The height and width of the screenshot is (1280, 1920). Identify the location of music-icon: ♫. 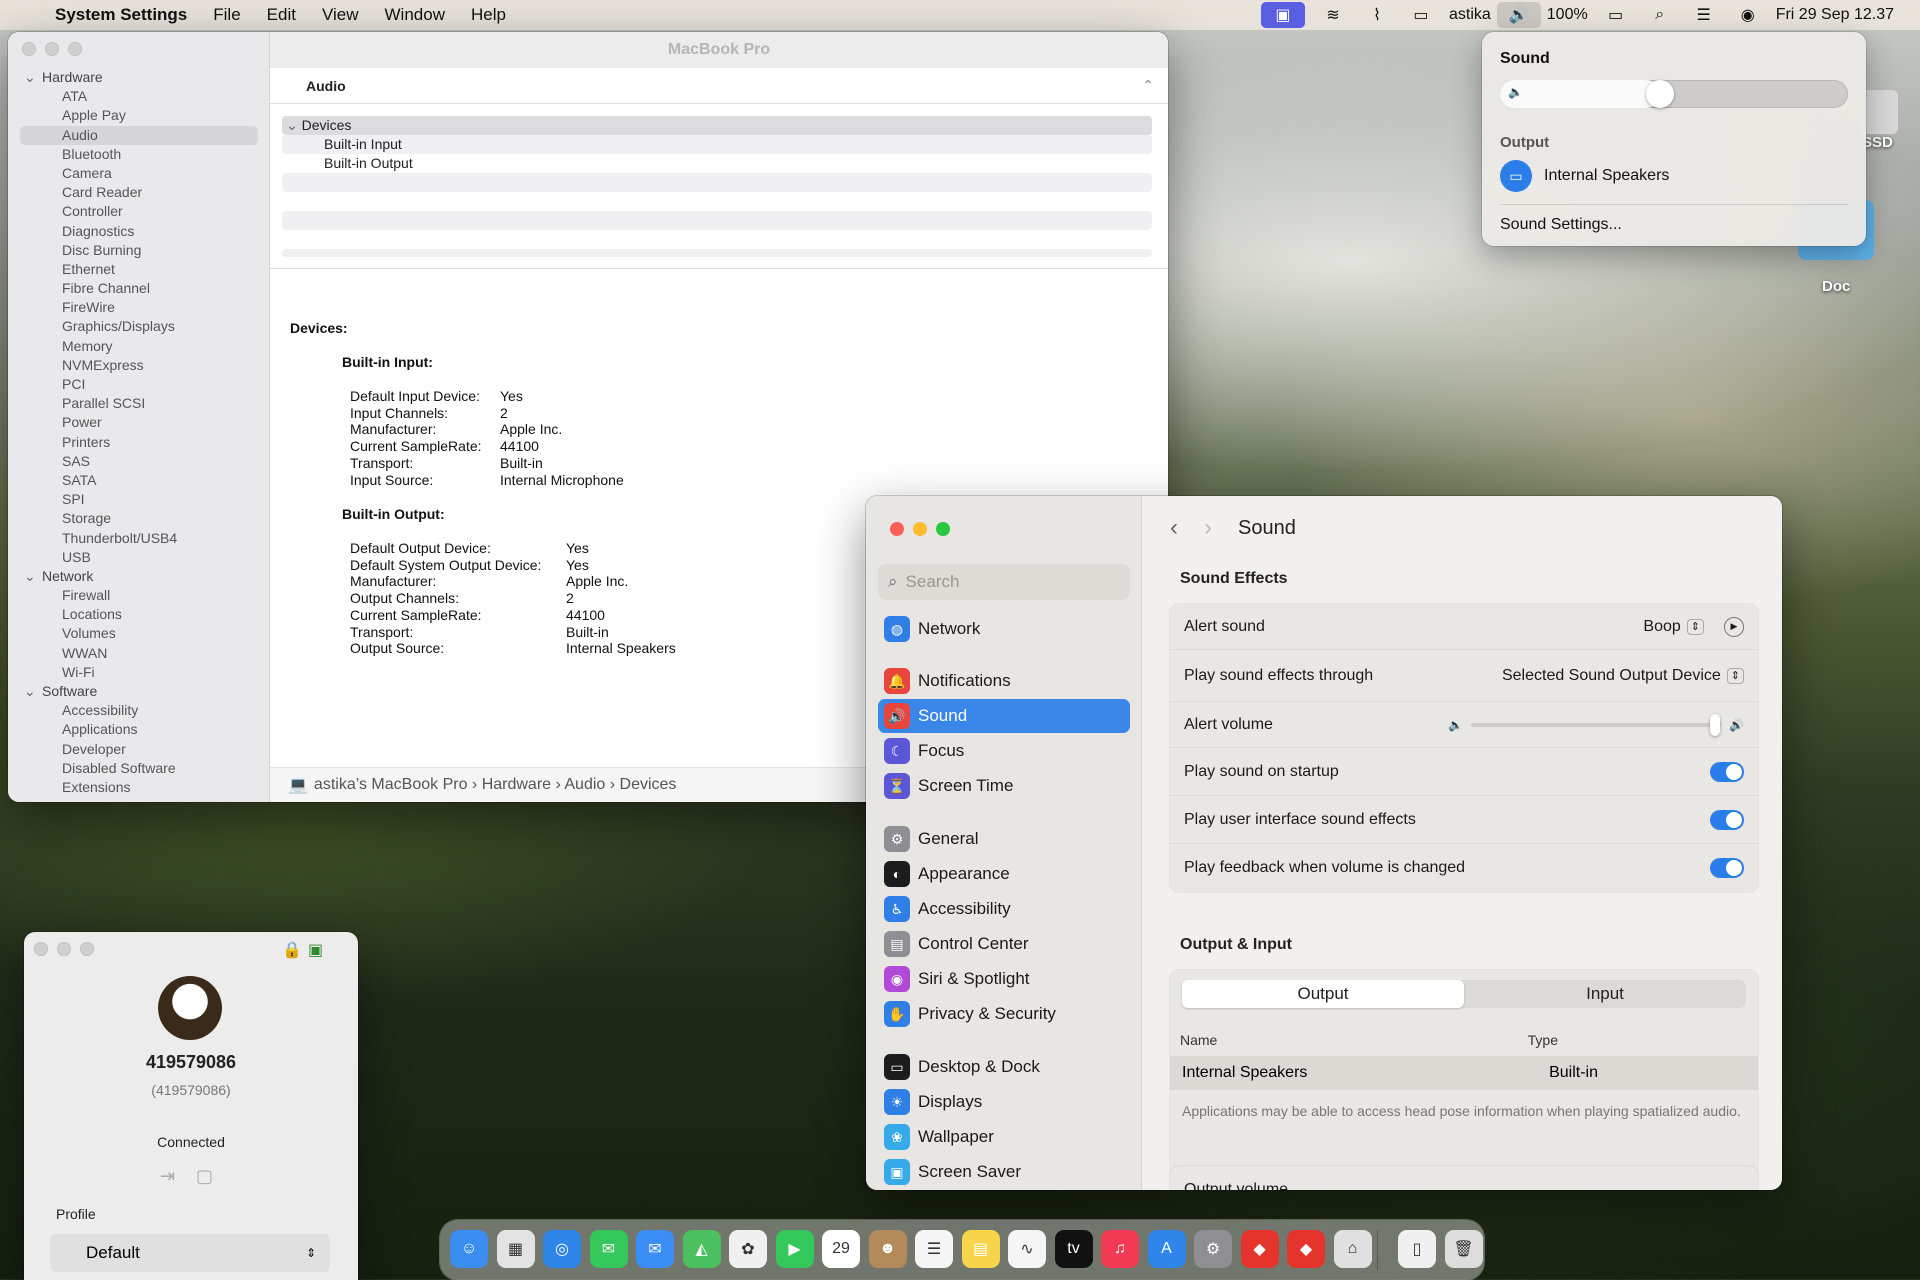
(1120, 1249).